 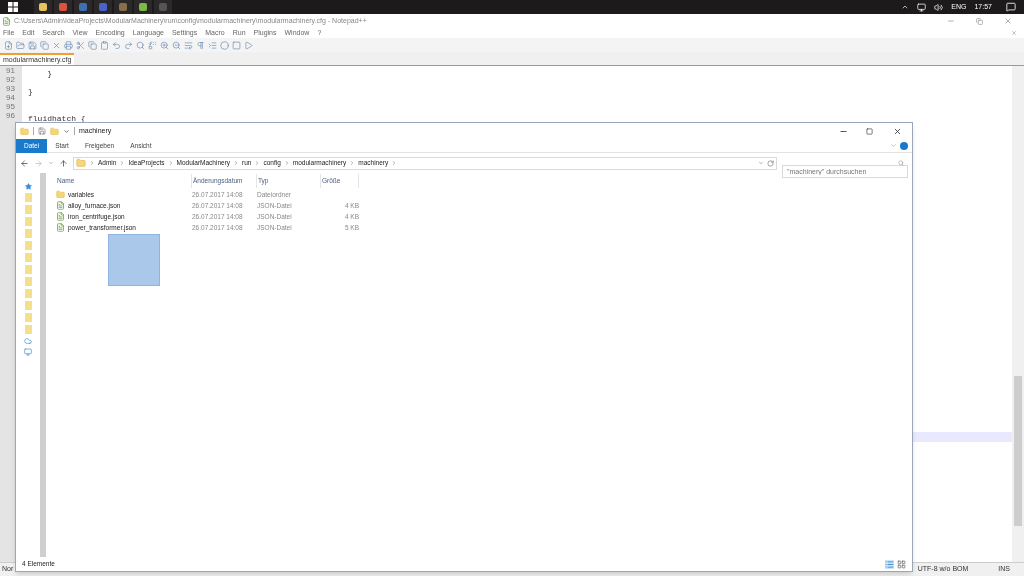 What do you see at coordinates (38, 163) in the screenshot?
I see `forward-icon` at bounding box center [38, 163].